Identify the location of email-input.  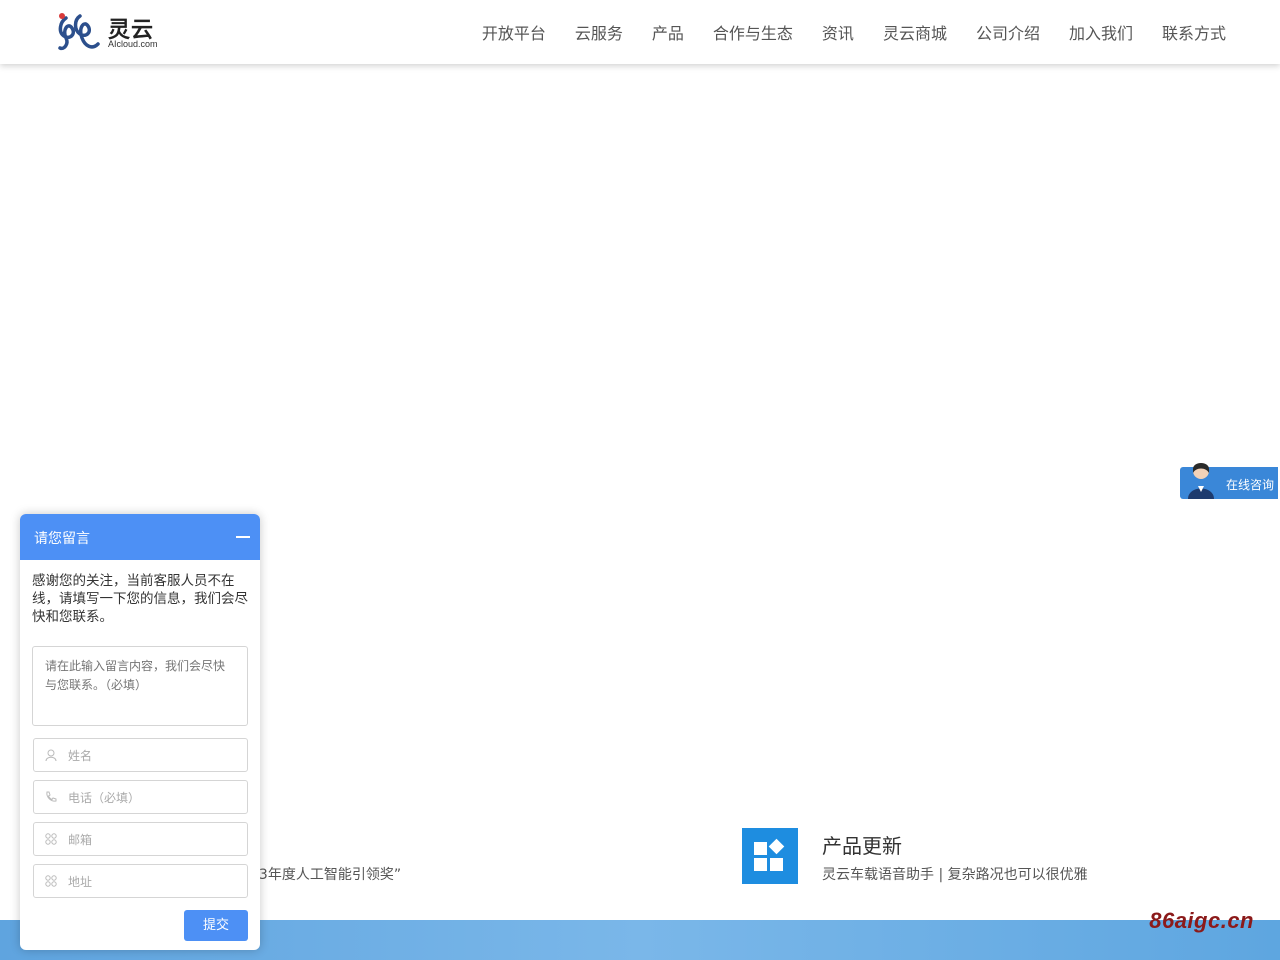
(153, 840).